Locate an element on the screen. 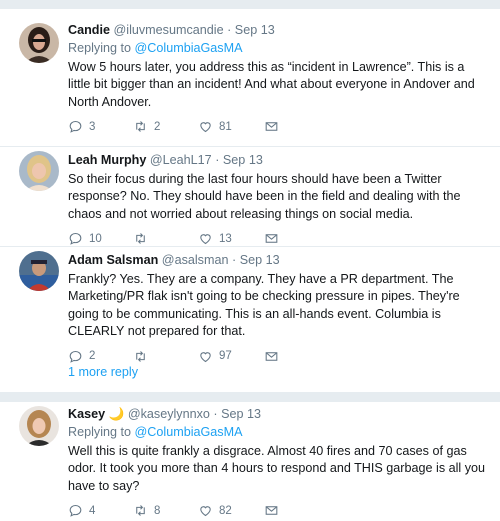 This screenshot has height=521, width=500. tweet-header: Leah Murphy @LeahL17 · Sep 13 is located at coordinates (279, 160).